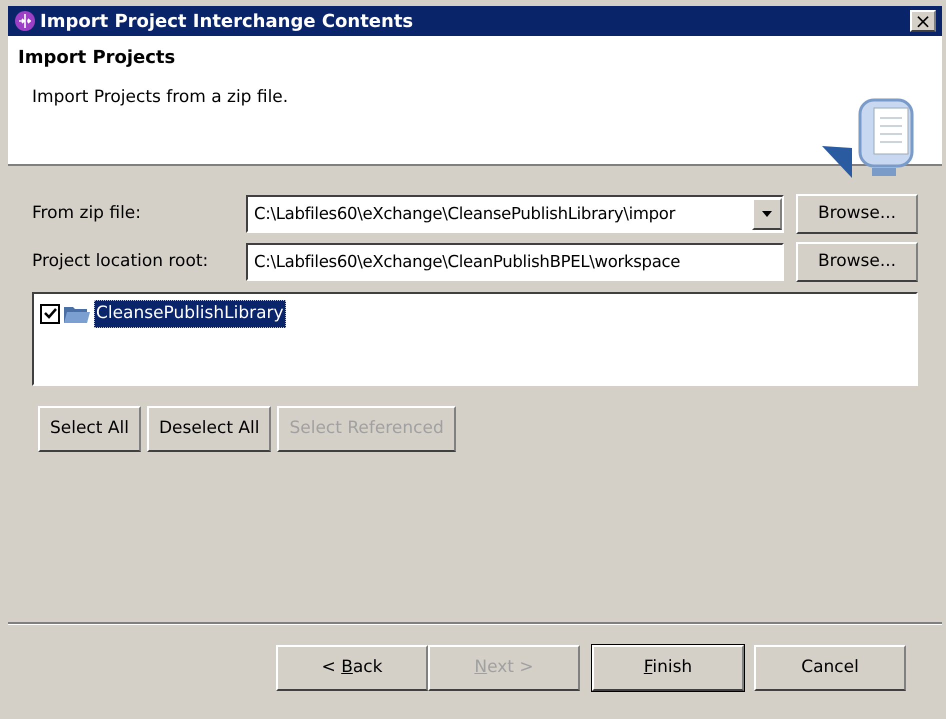 Image resolution: width=946 pixels, height=719 pixels. I want to click on window-title: Import Project Interchange Contents, so click(227, 22).